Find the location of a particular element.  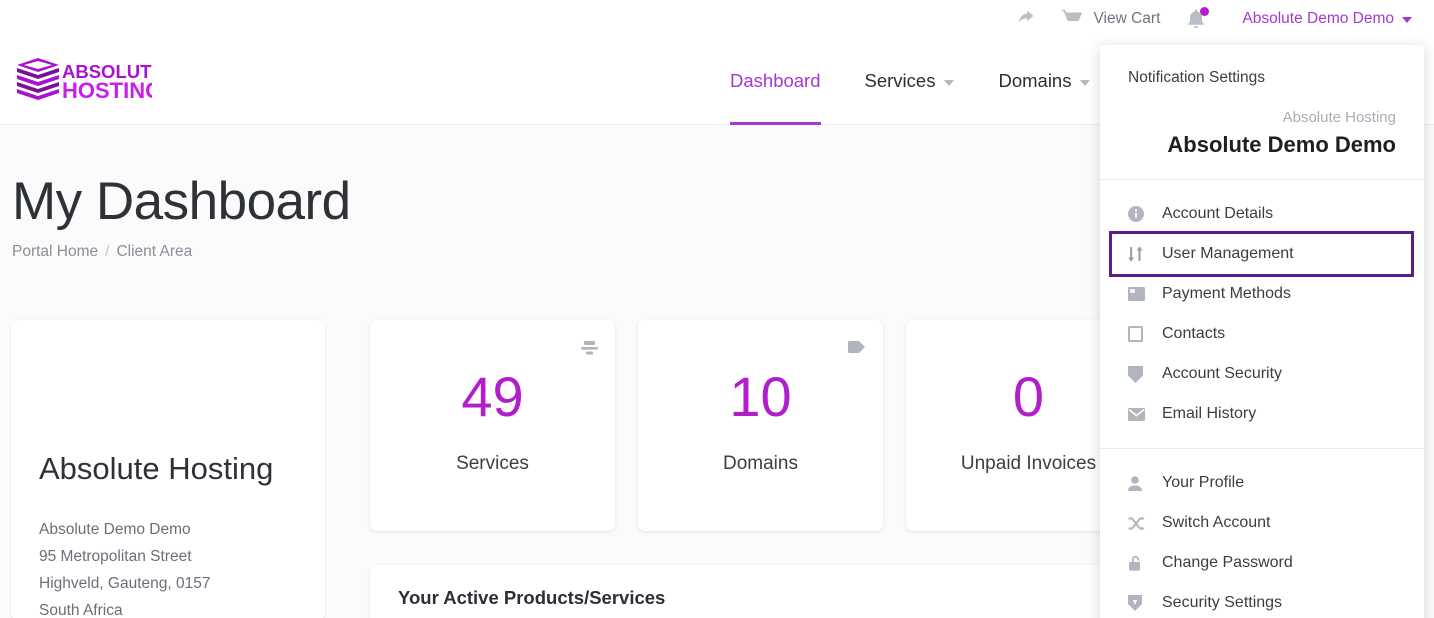

dropdown-label-change-password: Change Password is located at coordinates (1227, 563).